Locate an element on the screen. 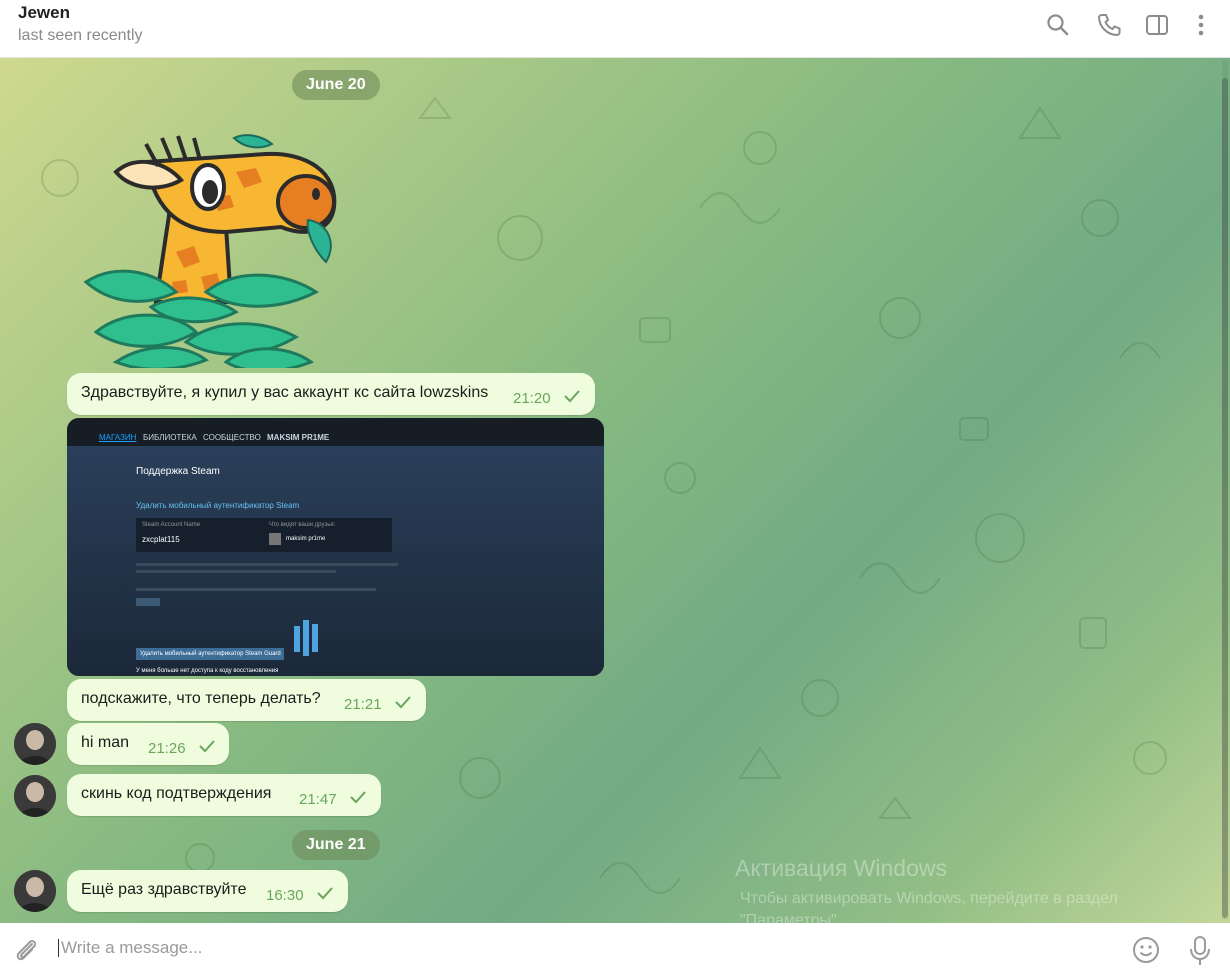 Image resolution: width=1230 pixels, height=974 pixels. message-bubble: подскажите, что теперь делать? 21:21 is located at coordinates (246, 700).